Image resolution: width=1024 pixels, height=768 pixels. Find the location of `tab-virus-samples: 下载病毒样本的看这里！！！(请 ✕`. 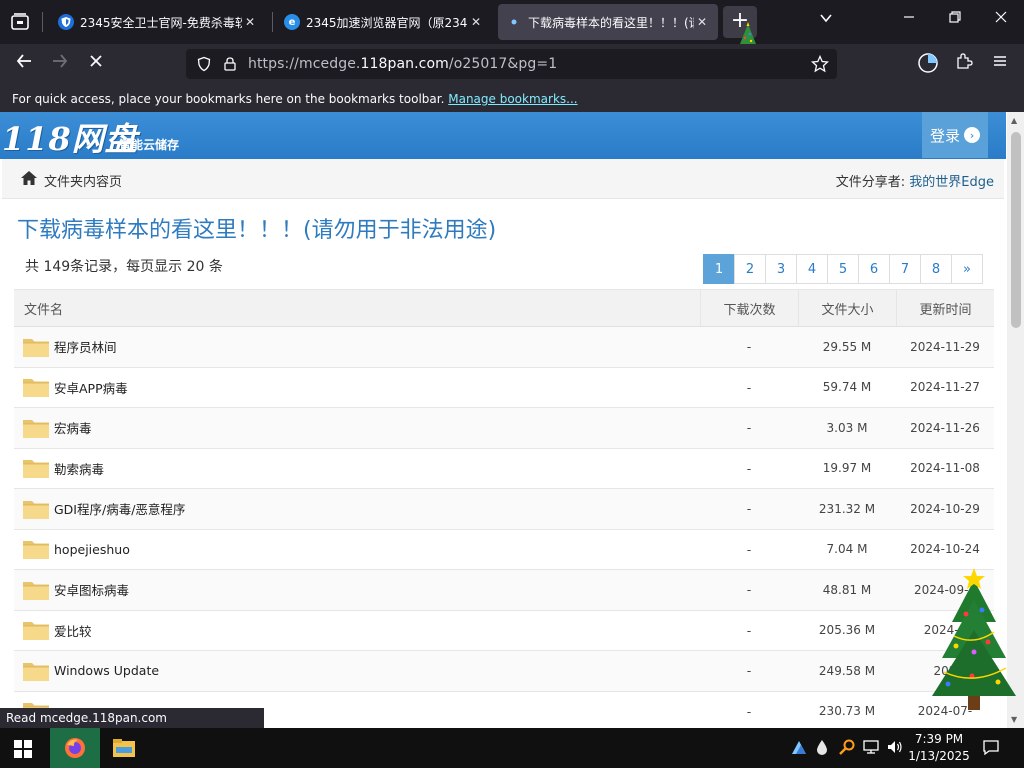

tab-virus-samples: 下载病毒样本的看这里！！！(请 ✕ is located at coordinates (608, 22).